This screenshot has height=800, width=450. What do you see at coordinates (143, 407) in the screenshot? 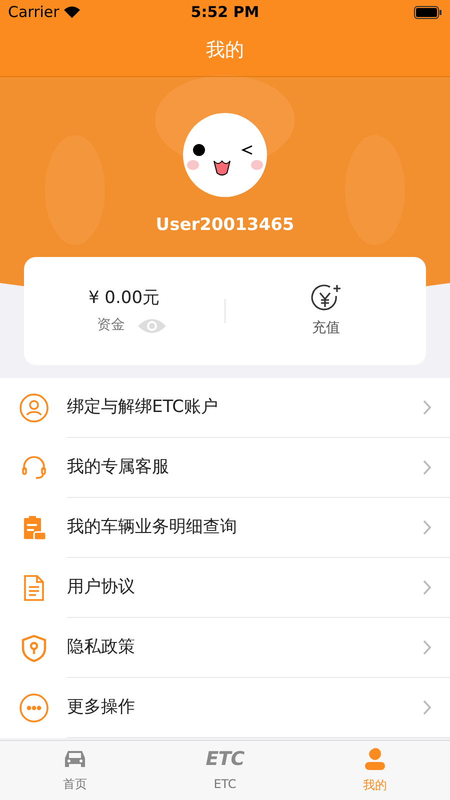
I see `menu-label: 绑定与解绑ETC账户` at bounding box center [143, 407].